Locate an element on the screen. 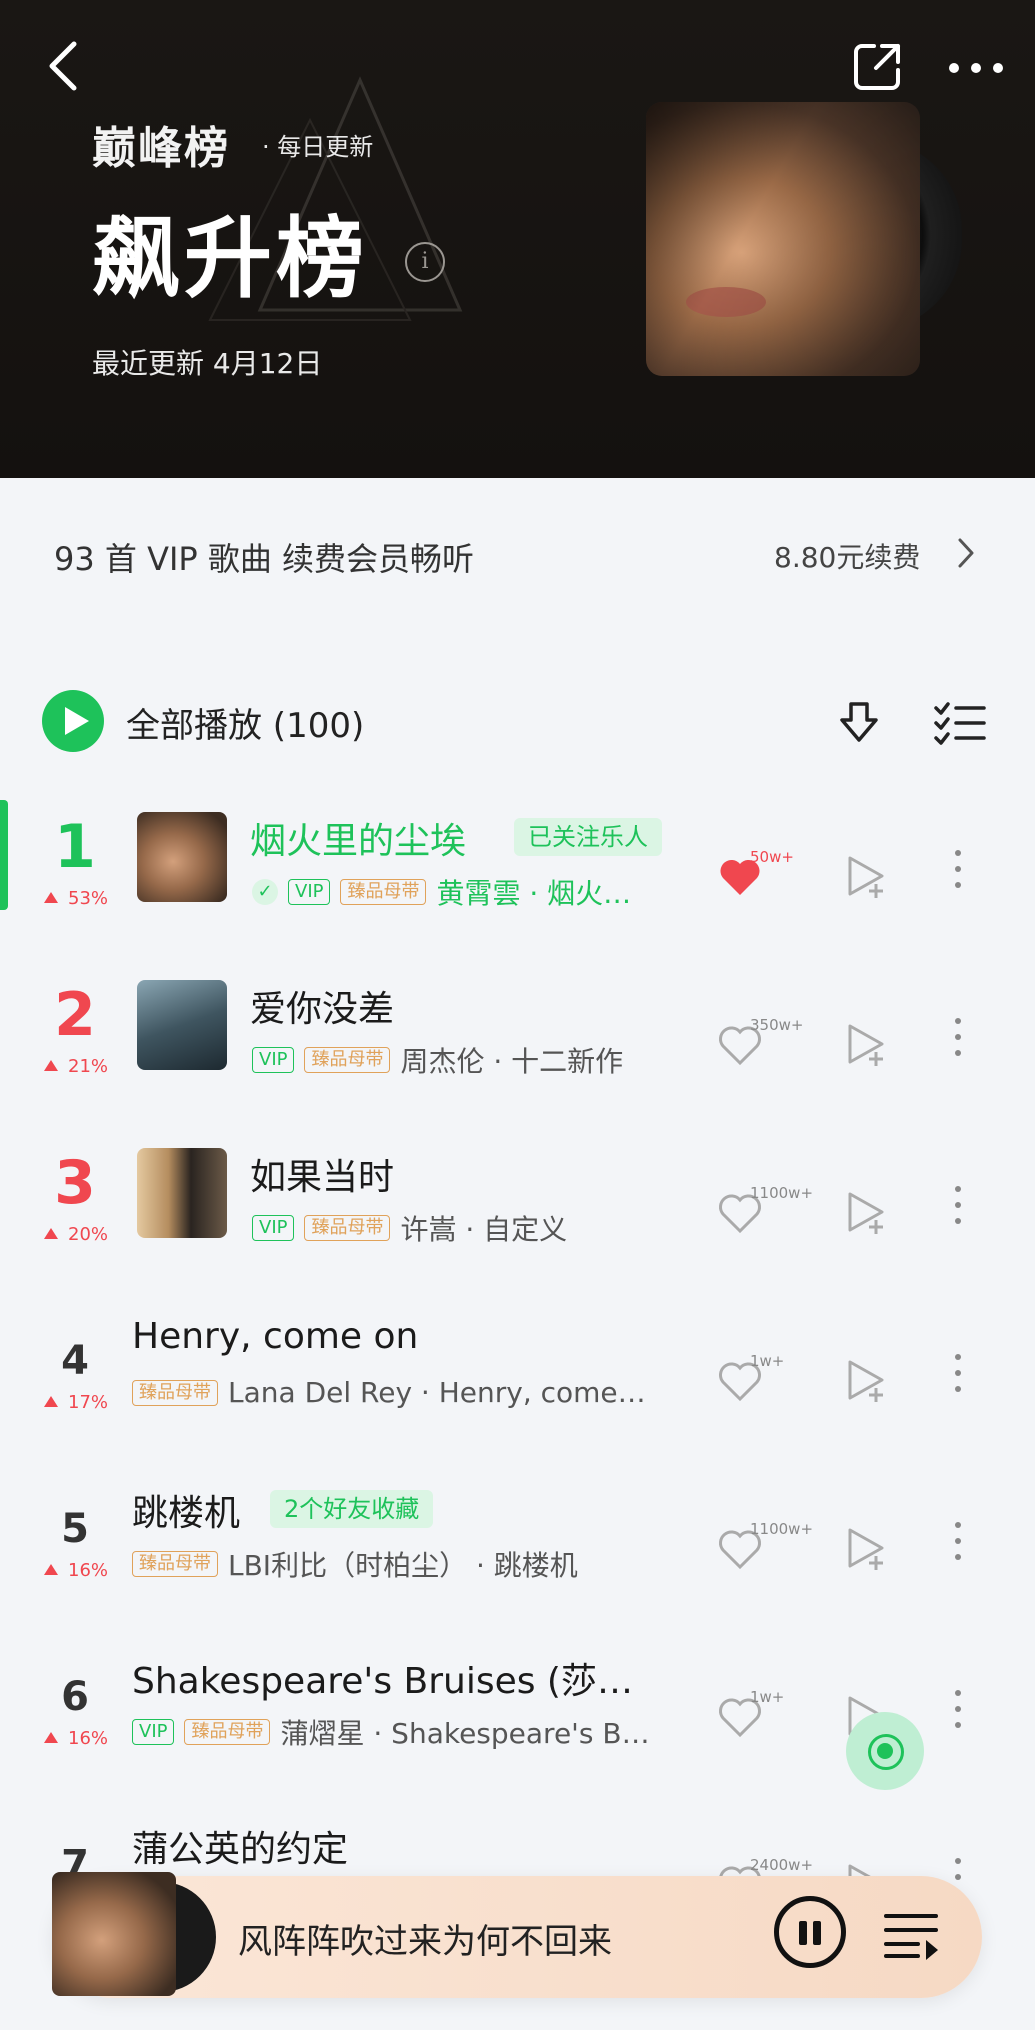 This screenshot has width=1035, height=2030. share-icon is located at coordinates (878, 66).